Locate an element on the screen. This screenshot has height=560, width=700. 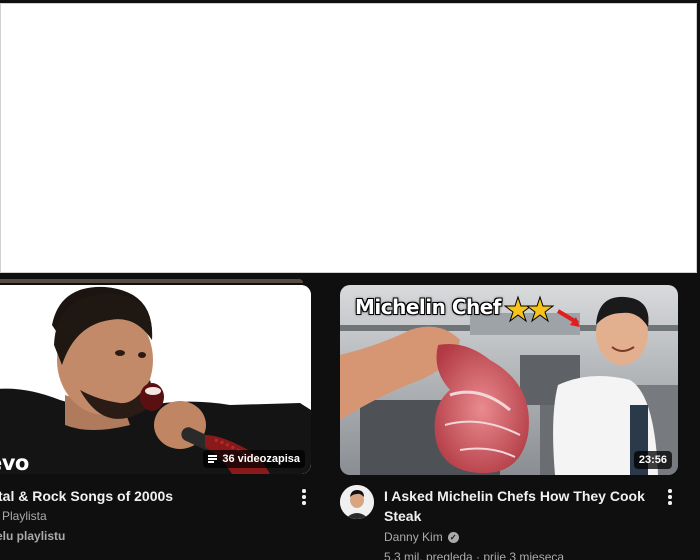
verified-check-icon: ✓ is located at coordinates (453, 537).